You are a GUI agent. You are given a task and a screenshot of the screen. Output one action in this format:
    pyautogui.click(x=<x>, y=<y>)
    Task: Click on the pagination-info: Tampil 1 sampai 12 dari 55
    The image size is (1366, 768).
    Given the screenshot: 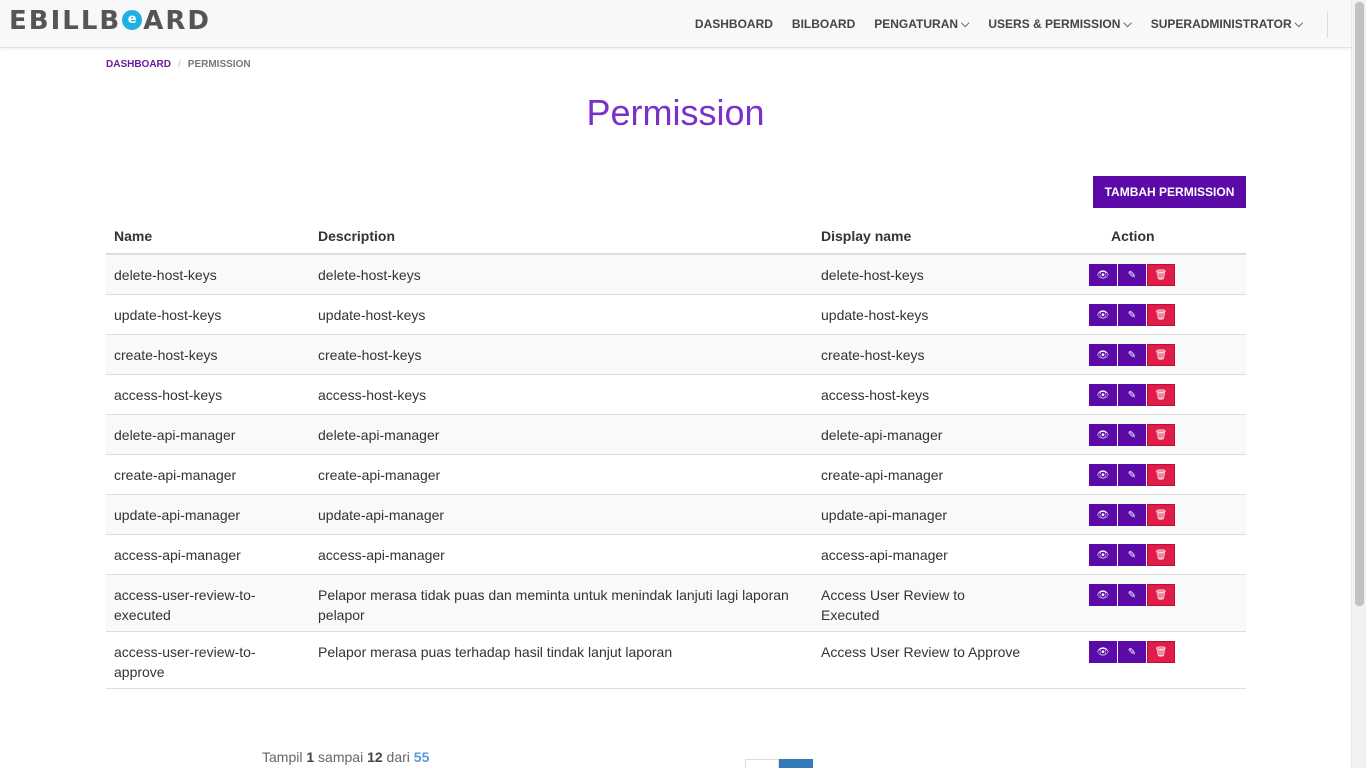 What is the action you would take?
    pyautogui.click(x=345, y=757)
    